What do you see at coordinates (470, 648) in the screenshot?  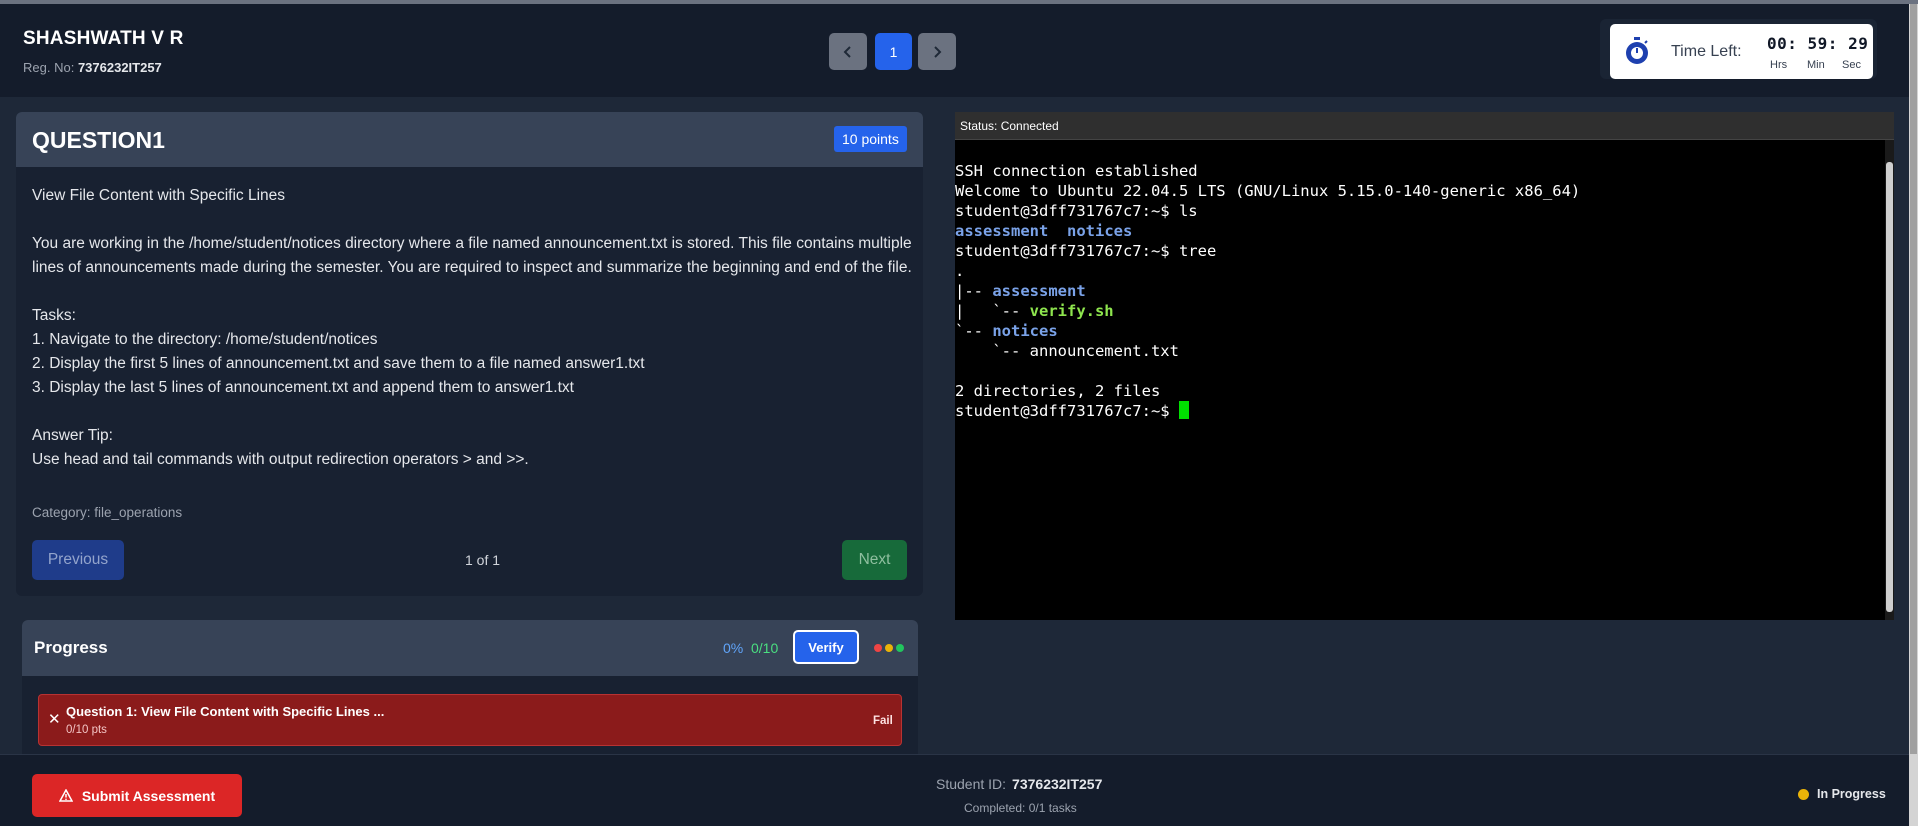 I see `progress-header: Progress 0% 0/10 Verify` at bounding box center [470, 648].